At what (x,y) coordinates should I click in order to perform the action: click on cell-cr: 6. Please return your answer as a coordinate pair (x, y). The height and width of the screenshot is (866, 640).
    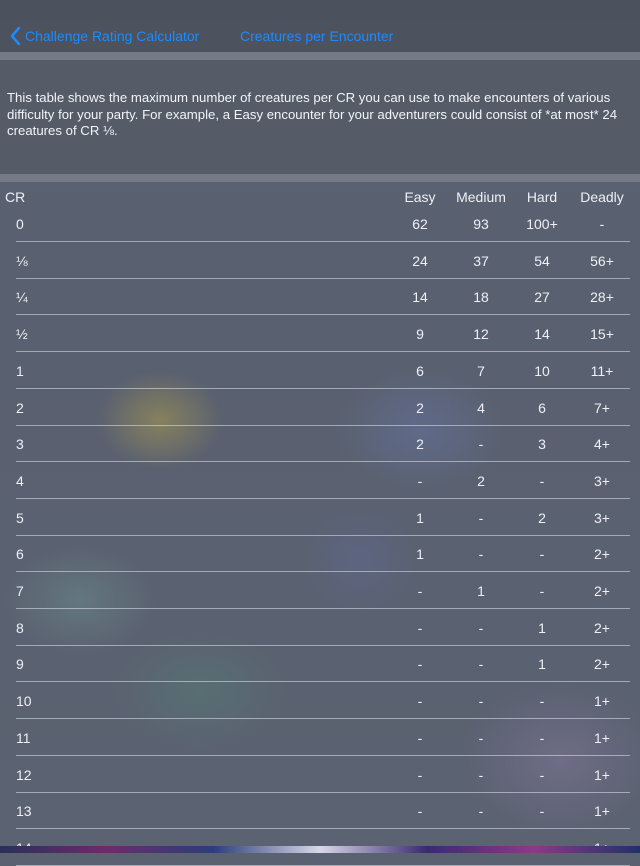
    Looking at the image, I should click on (20, 554).